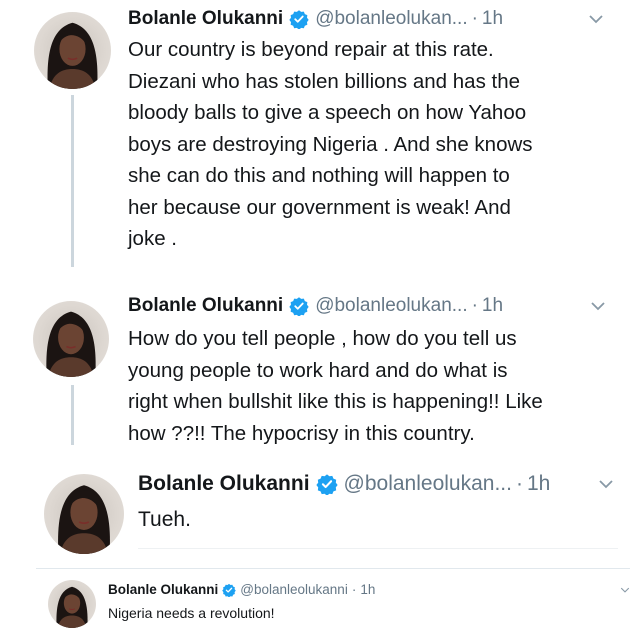 Image resolution: width=640 pixels, height=640 pixels. What do you see at coordinates (294, 589) in the screenshot?
I see `user-handle: @bolanleolukanni` at bounding box center [294, 589].